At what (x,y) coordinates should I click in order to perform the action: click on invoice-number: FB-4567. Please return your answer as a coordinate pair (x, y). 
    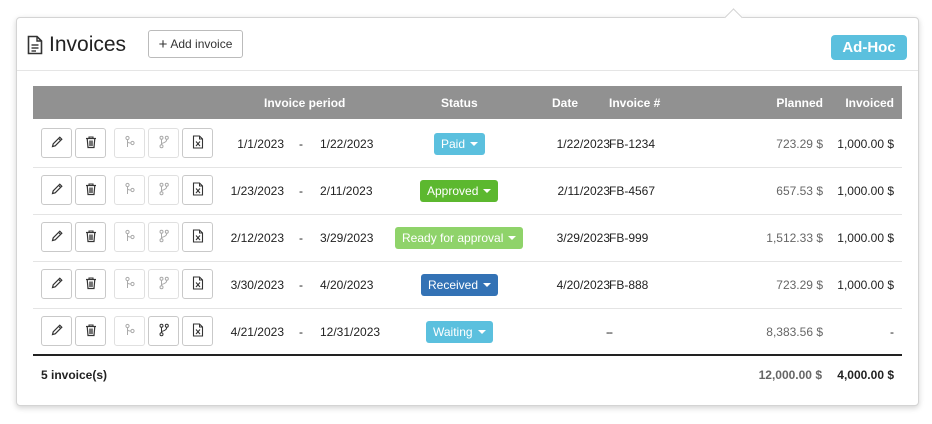
    Looking at the image, I should click on (632, 191).